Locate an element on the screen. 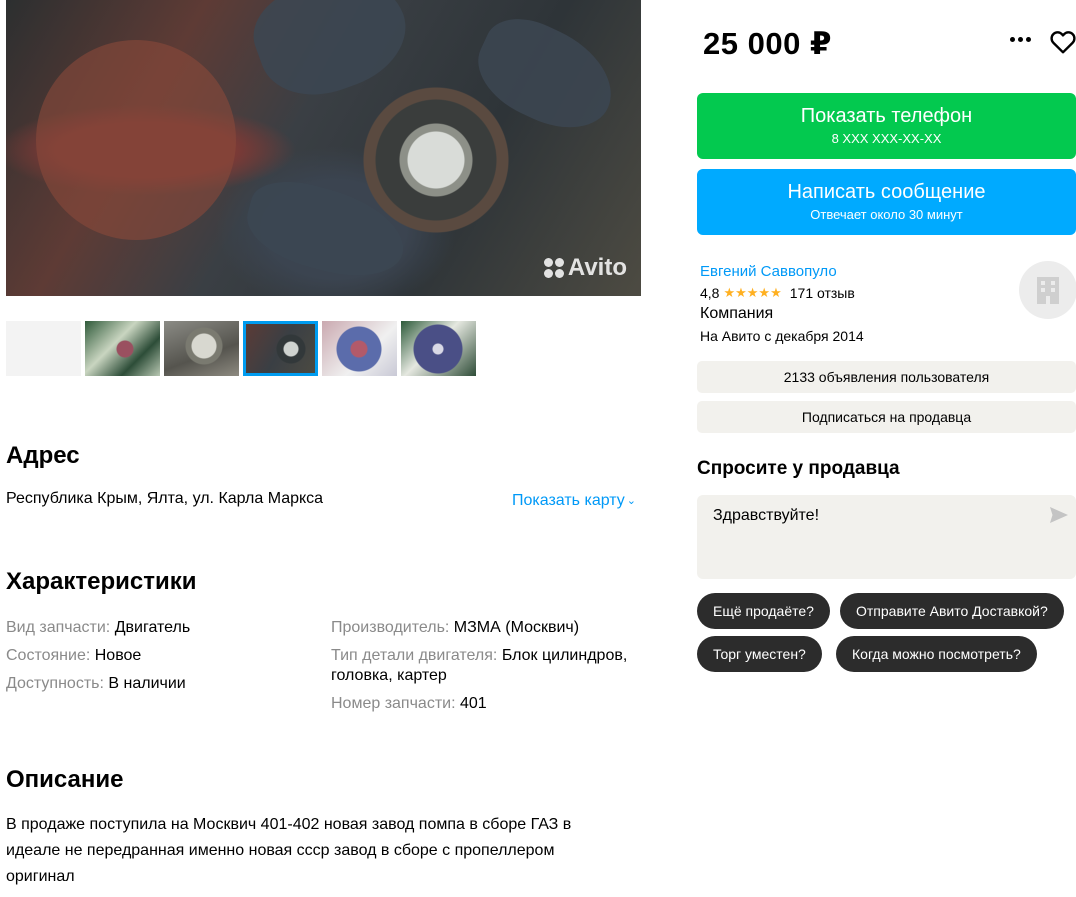 The image size is (1076, 897). show-phone-label: Показать телефон is located at coordinates (886, 116).